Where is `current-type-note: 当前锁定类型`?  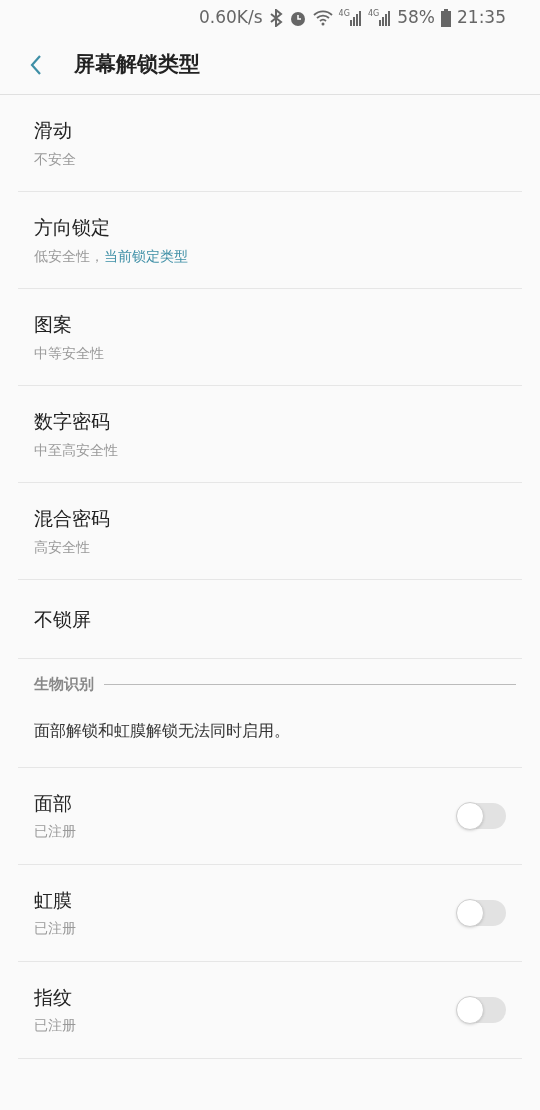 current-type-note: 当前锁定类型 is located at coordinates (146, 256).